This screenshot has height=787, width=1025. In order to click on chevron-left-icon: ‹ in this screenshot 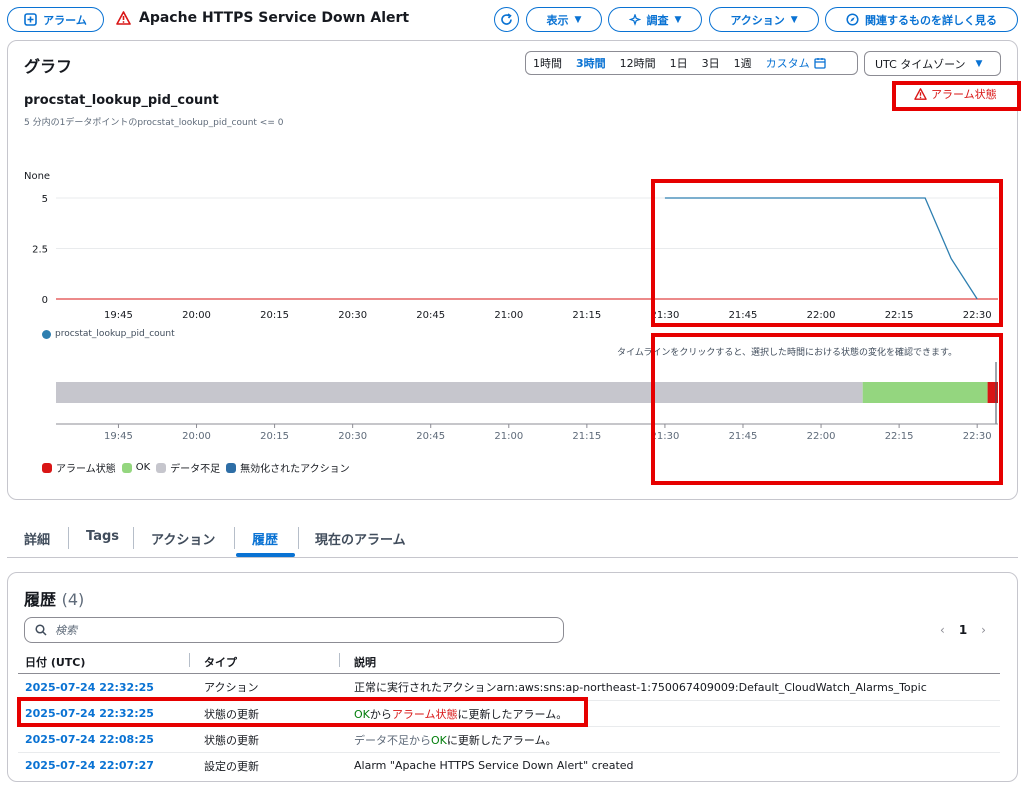, I will do `click(942, 630)`.